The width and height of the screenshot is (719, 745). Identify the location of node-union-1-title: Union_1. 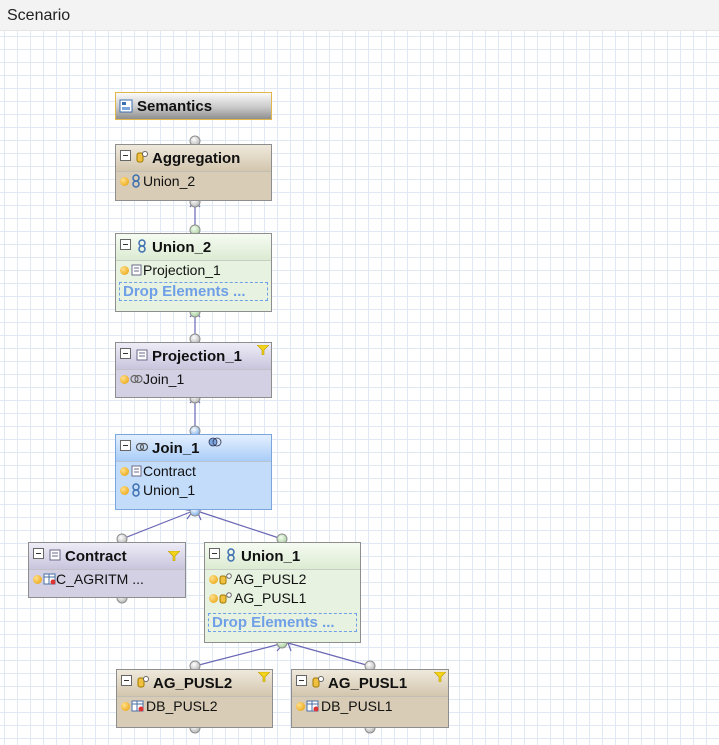
(271, 556).